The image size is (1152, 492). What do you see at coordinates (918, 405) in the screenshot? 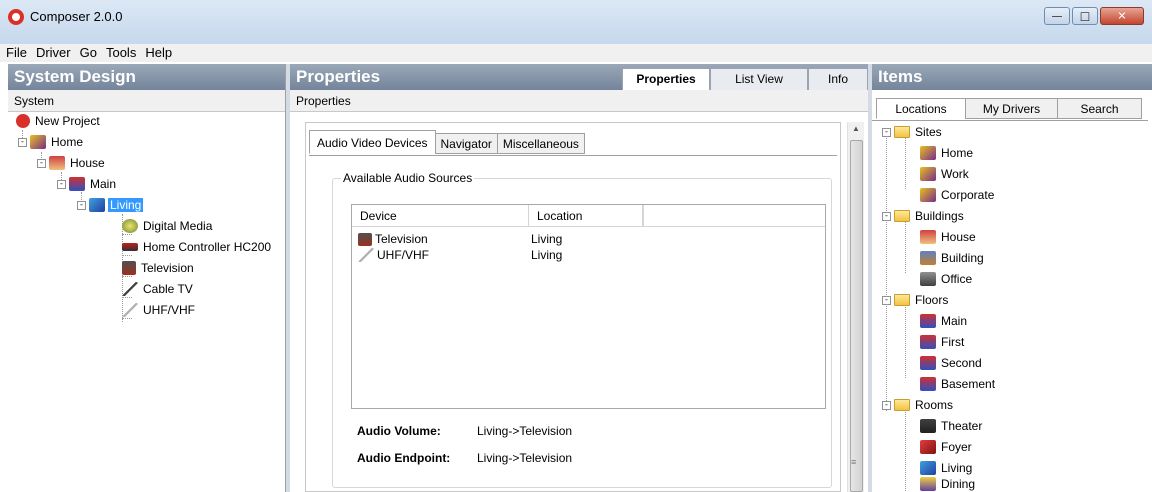
I see `tree-node-rooms: - Rooms` at bounding box center [918, 405].